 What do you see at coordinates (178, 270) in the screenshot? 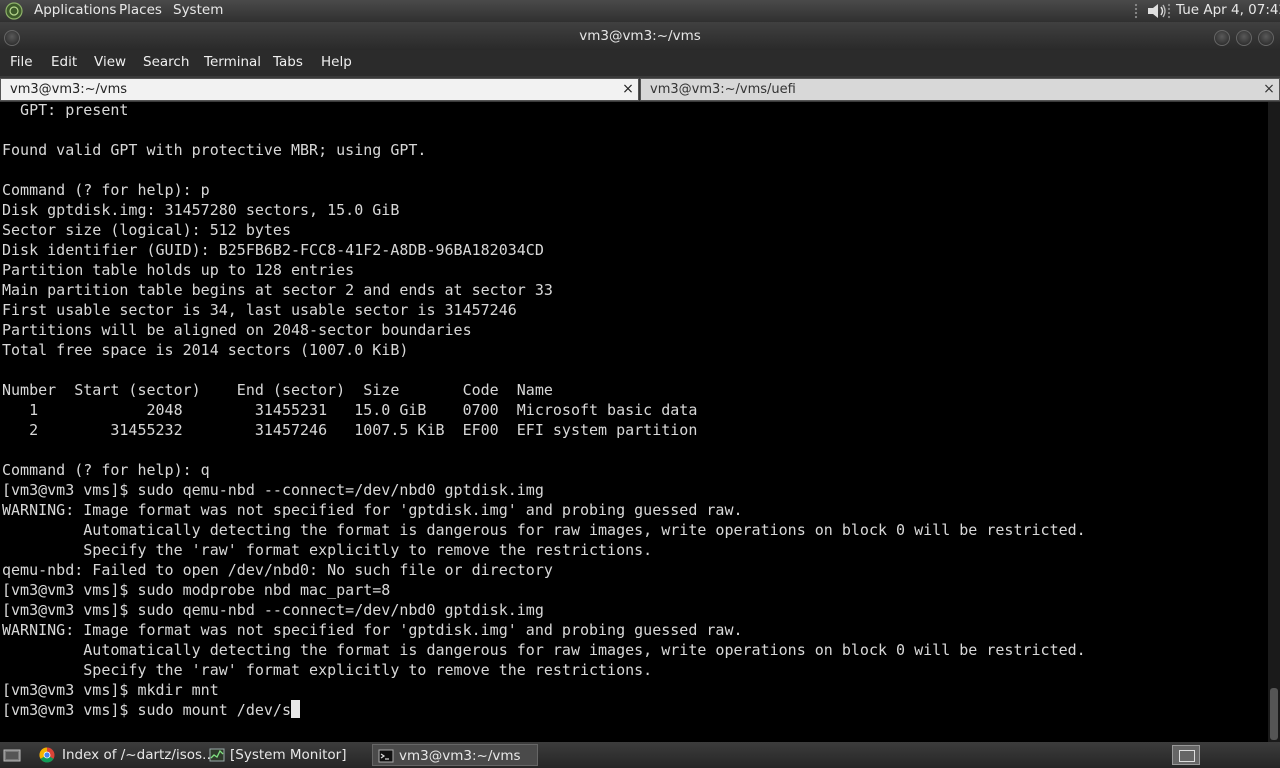
I see `terminal-line: Partition table holds up to 128 entries` at bounding box center [178, 270].